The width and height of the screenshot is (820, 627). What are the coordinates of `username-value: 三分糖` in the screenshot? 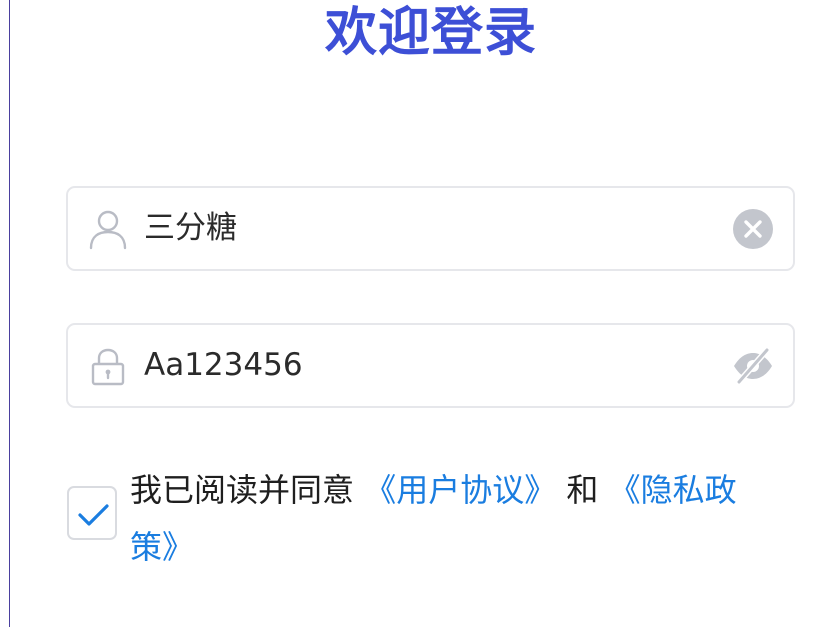 It's located at (190, 228).